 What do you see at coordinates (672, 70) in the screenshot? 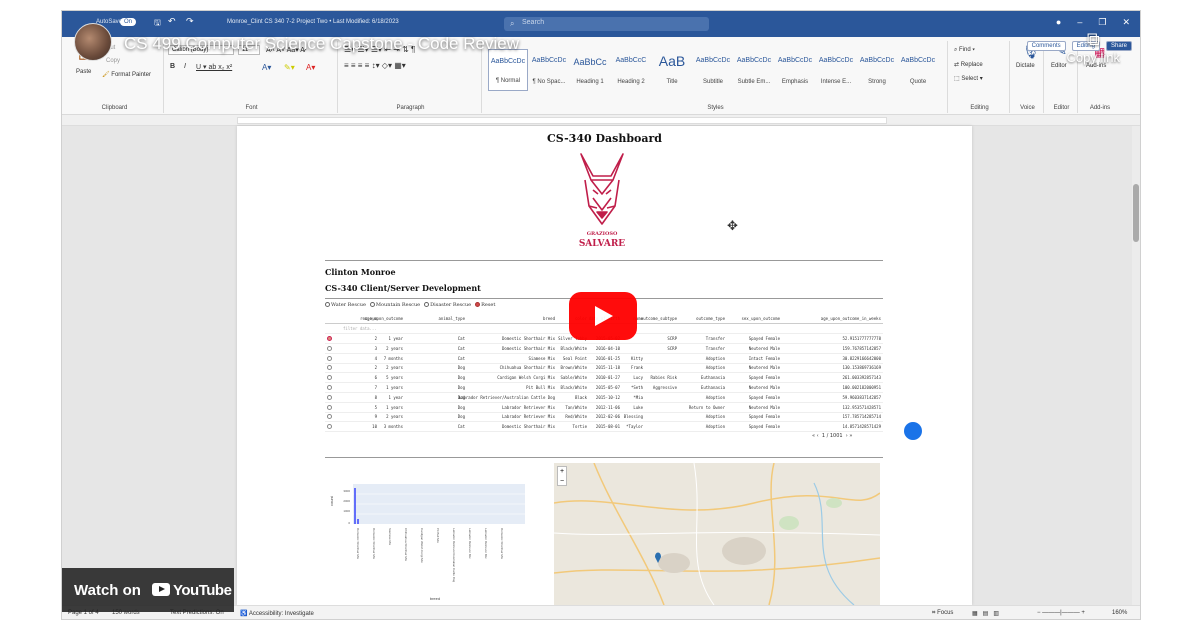
I see `style-4: AaB Title` at bounding box center [672, 70].